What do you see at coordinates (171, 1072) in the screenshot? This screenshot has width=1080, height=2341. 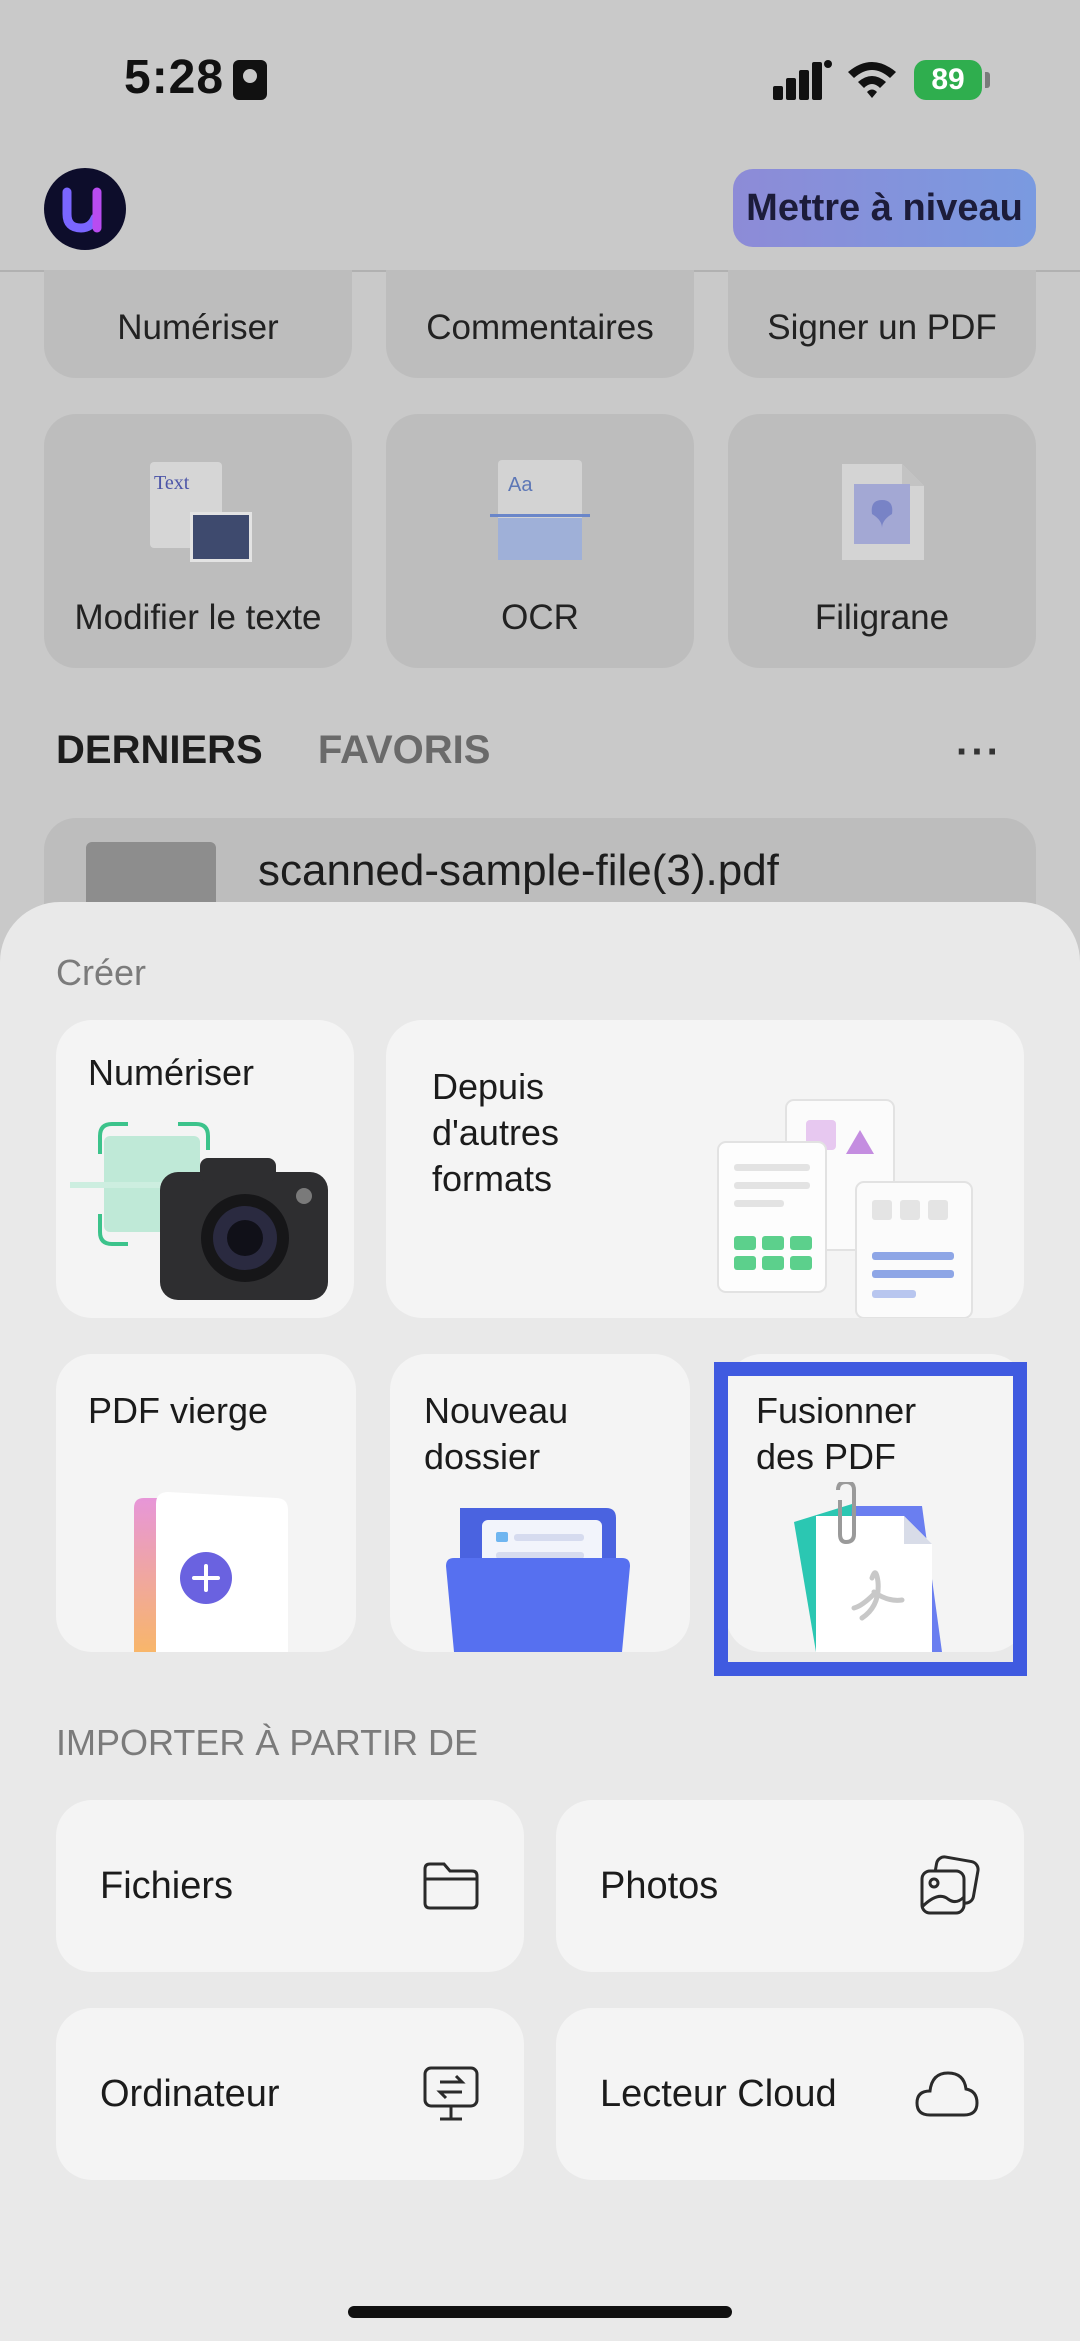 I see `card-title: Numériser` at bounding box center [171, 1072].